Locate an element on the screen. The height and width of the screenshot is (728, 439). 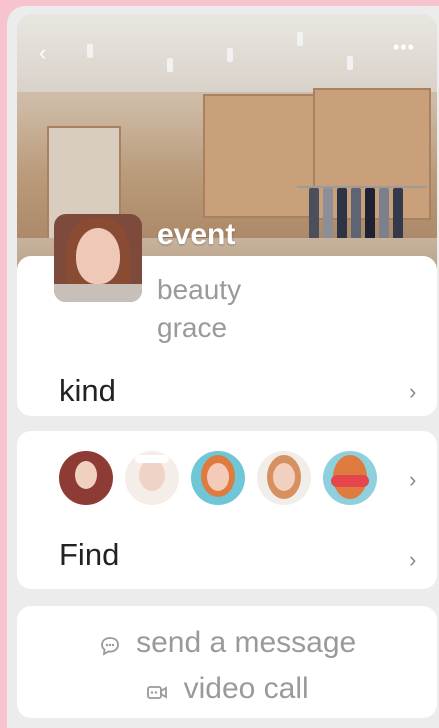
profile-subtitle: beauty grace is located at coordinates (199, 308).